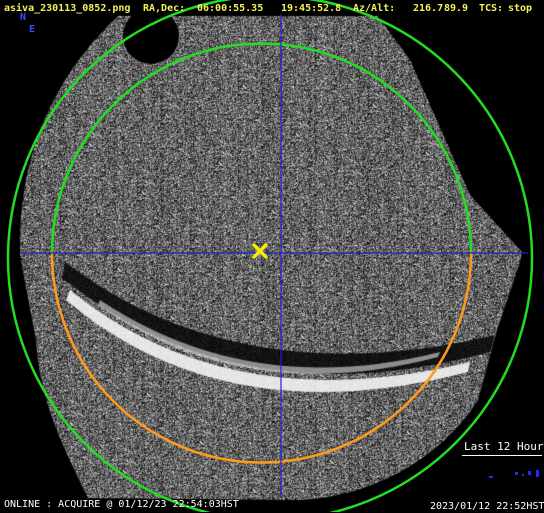  I want to click on legend-label: Last 12 Hours, so click(504, 446).